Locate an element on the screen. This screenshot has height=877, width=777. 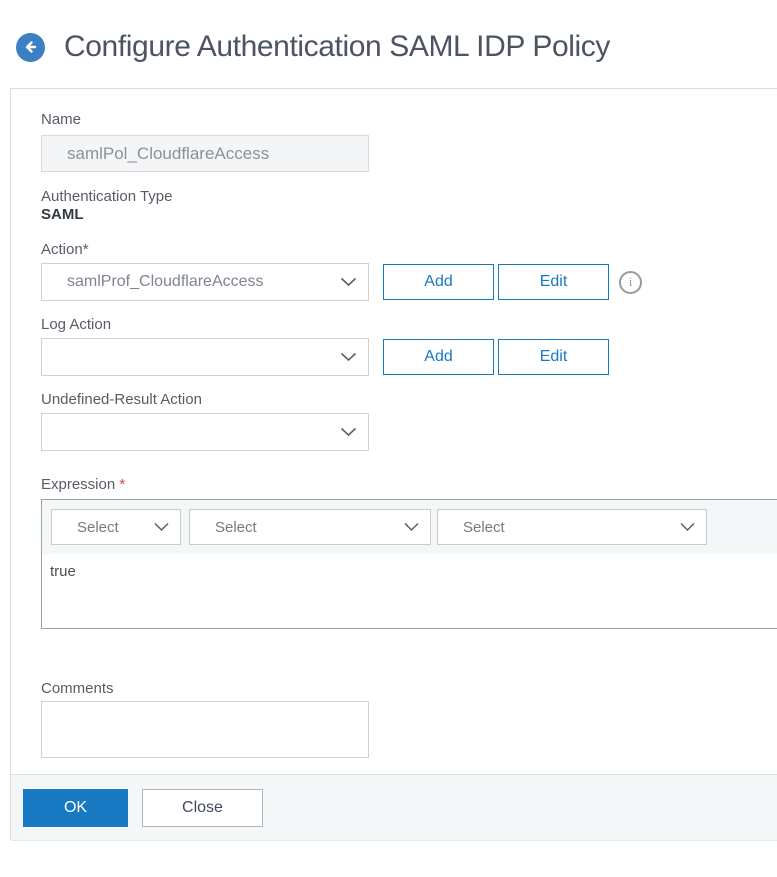
action-edit-button: Edit is located at coordinates (553, 282).